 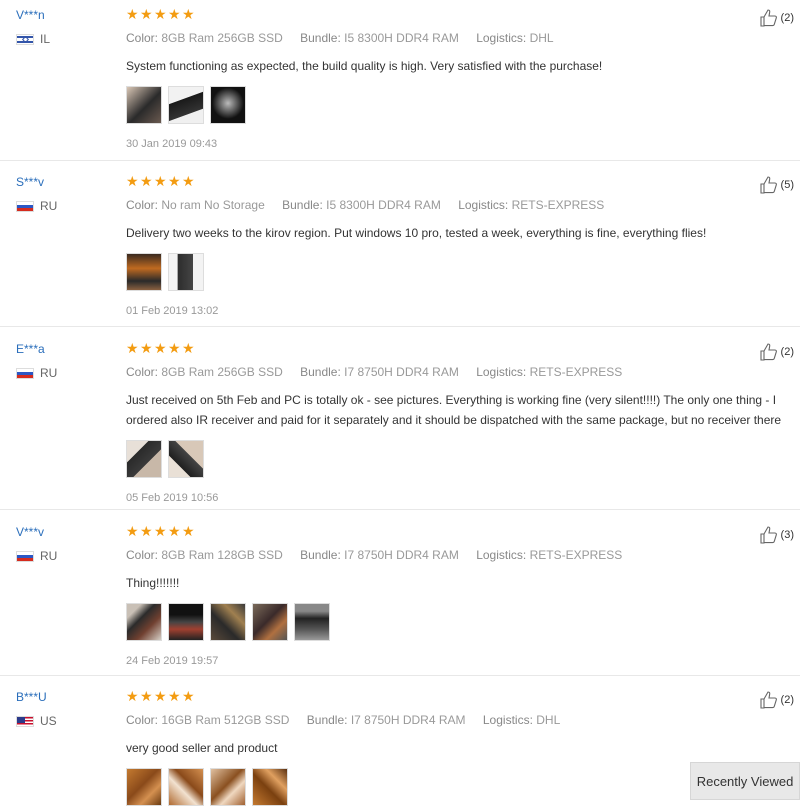 I want to click on helpful-button: (3), so click(x=776, y=535).